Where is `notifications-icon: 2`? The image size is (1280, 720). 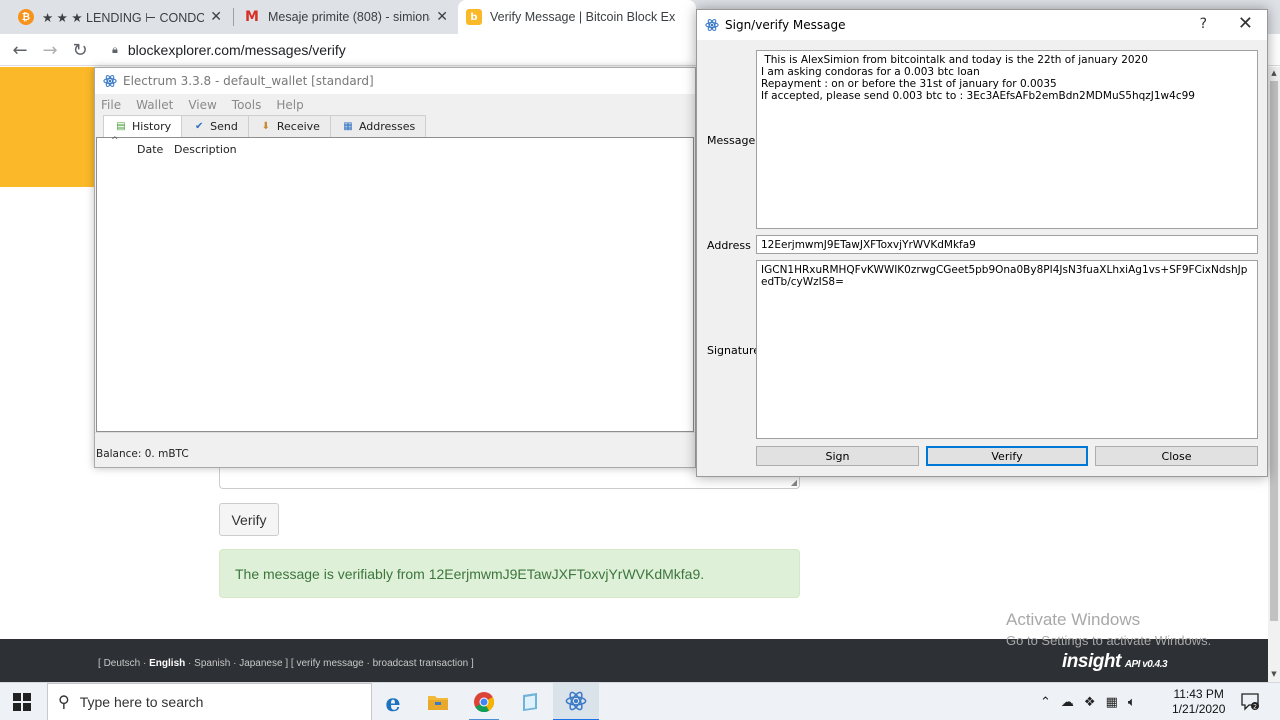 notifications-icon: 2 is located at coordinates (1250, 701).